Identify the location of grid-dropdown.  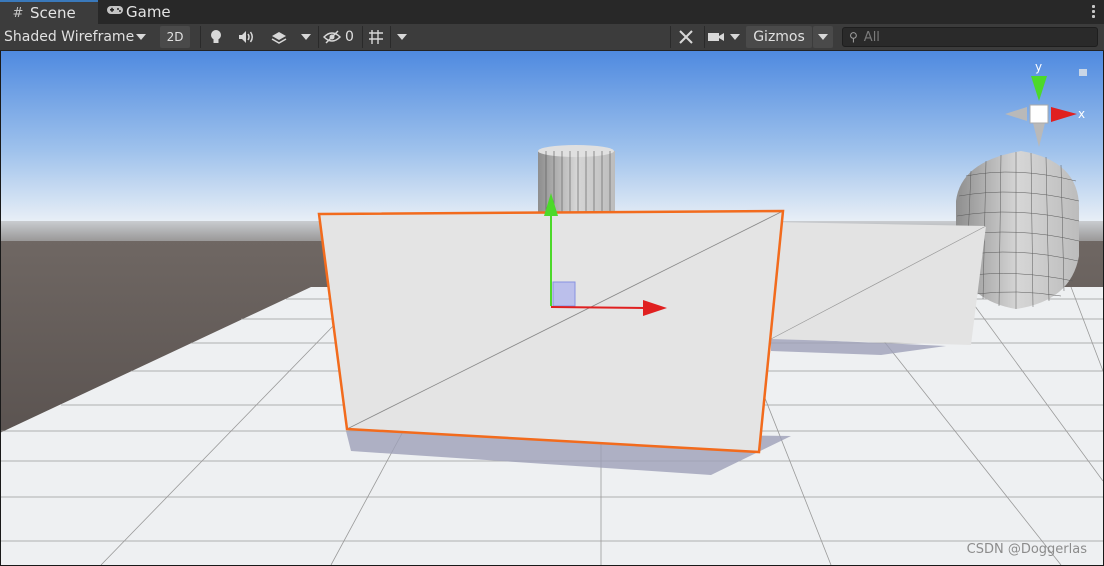
(401, 37).